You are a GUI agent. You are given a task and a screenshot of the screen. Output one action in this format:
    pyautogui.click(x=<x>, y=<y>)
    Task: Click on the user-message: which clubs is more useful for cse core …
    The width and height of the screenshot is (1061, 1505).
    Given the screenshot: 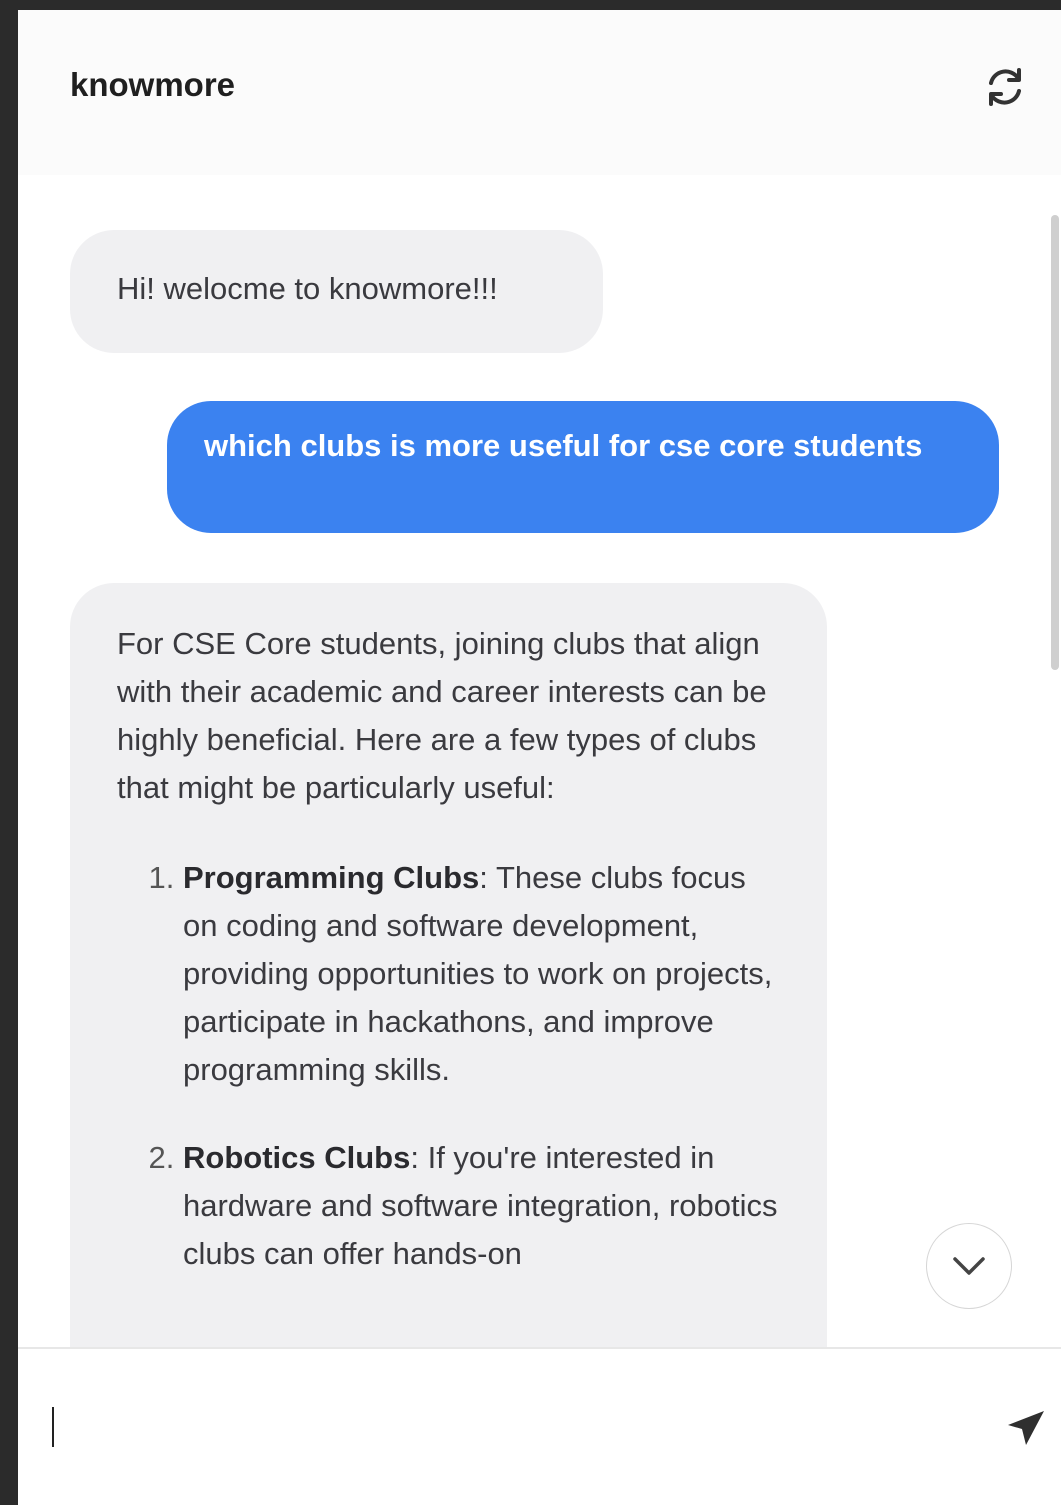 What is the action you would take?
    pyautogui.click(x=583, y=467)
    